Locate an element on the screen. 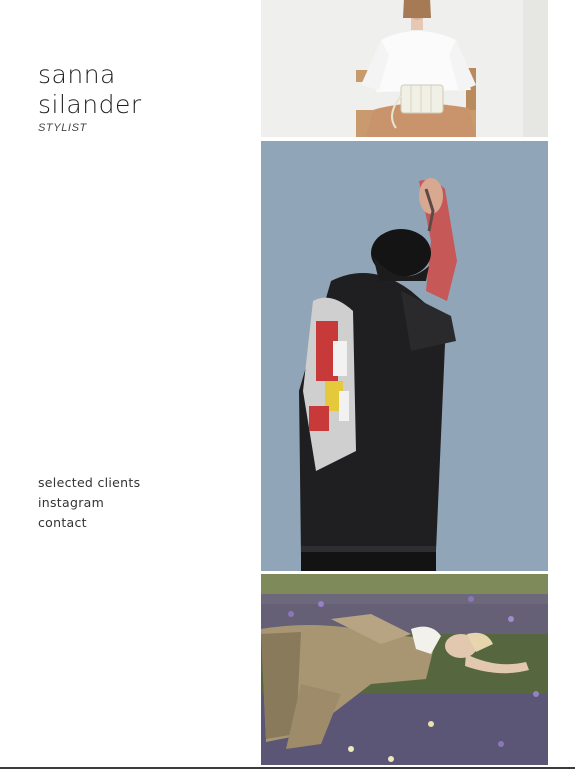  nav-link-contact: contact is located at coordinates (89, 523).